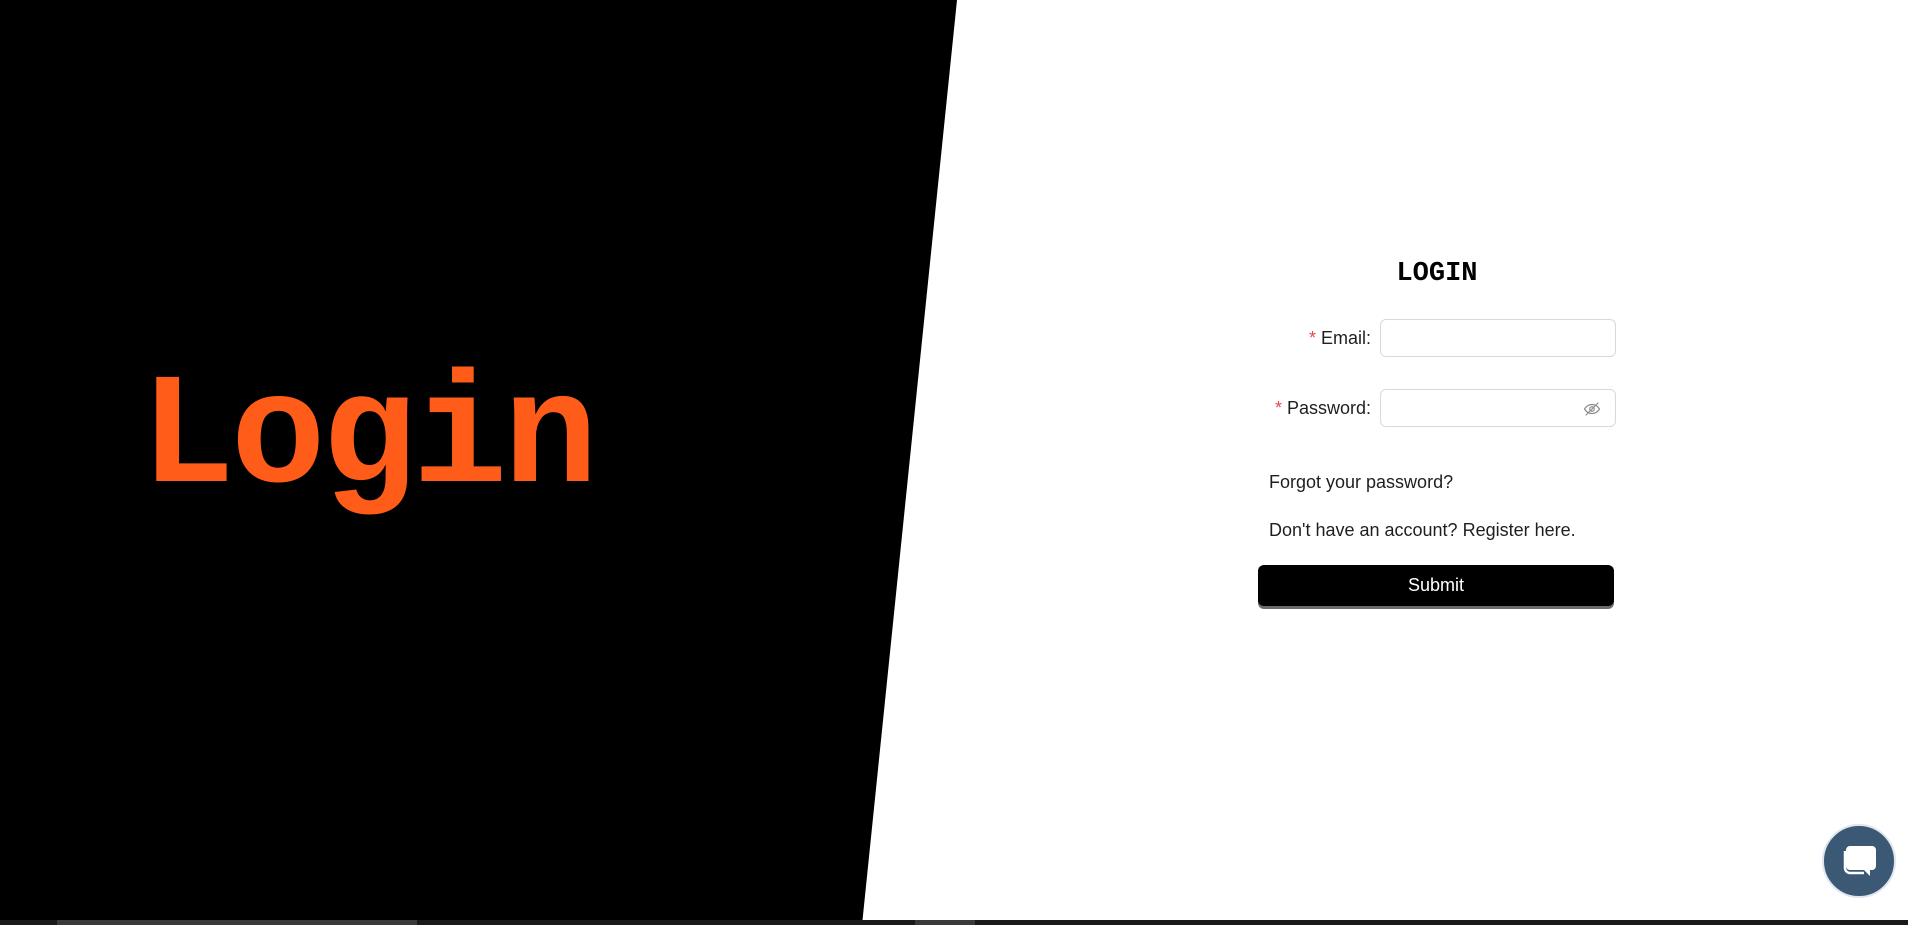 The height and width of the screenshot is (925, 1908). Describe the element at coordinates (1437, 274) in the screenshot. I see `form-title: LOGIN` at that location.